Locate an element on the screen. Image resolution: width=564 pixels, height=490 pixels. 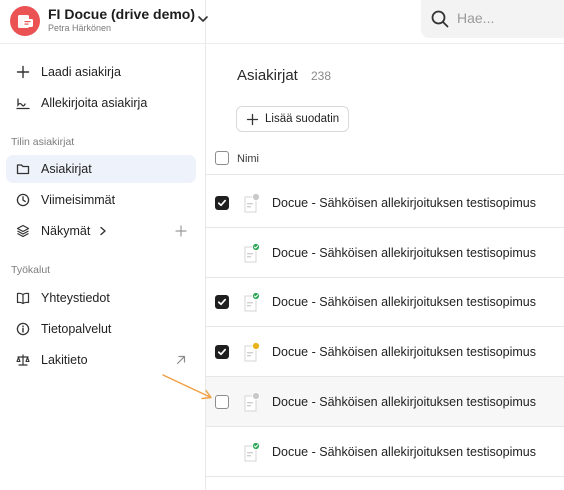
annotation-arrow-icon is located at coordinates (187, 387).